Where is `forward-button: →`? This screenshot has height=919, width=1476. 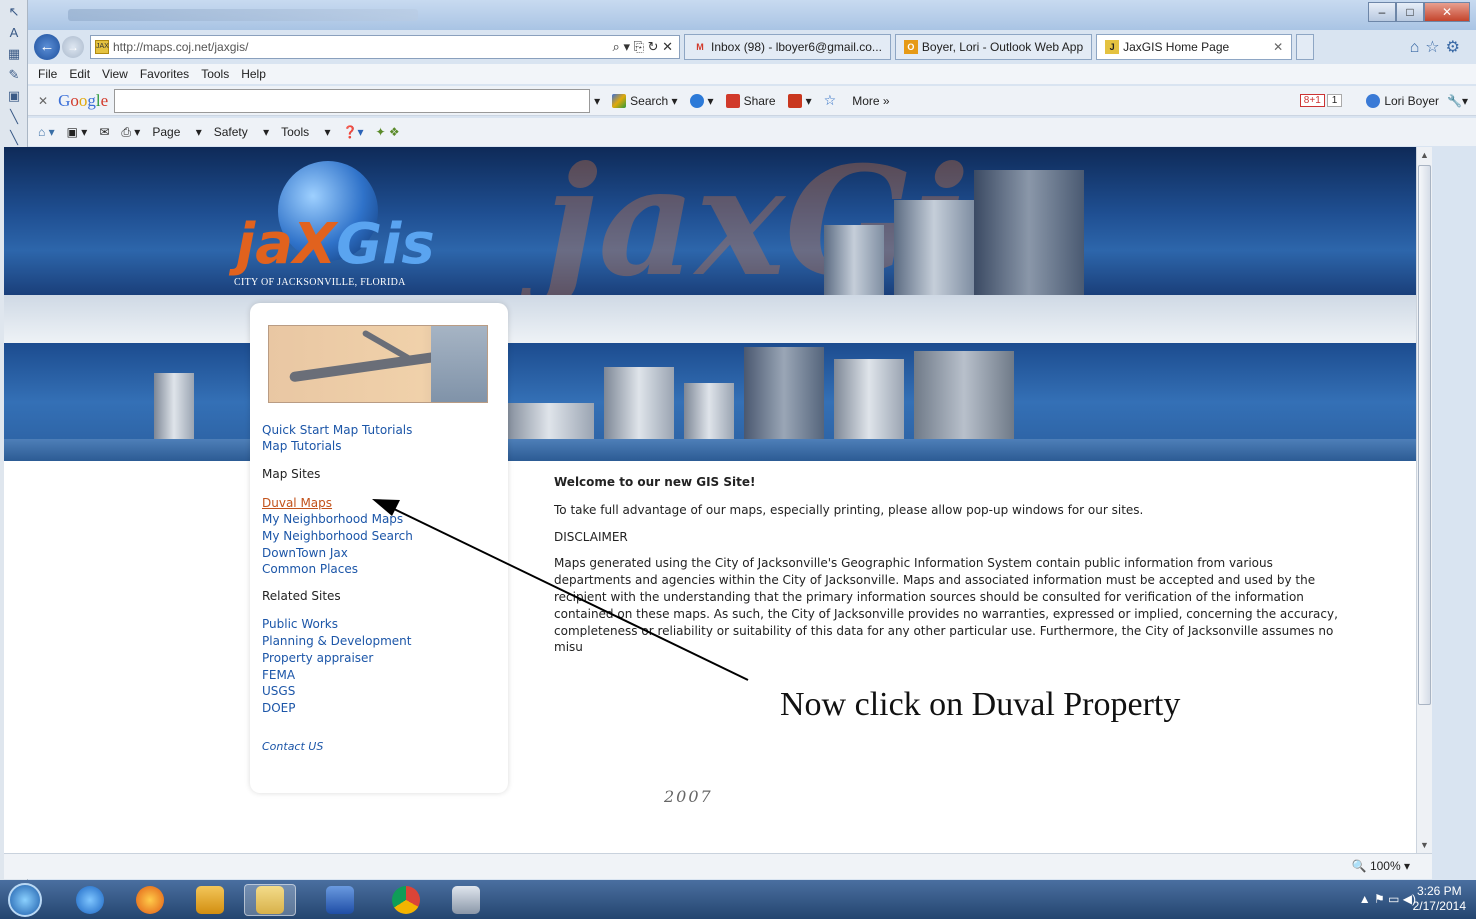 forward-button: → is located at coordinates (73, 47).